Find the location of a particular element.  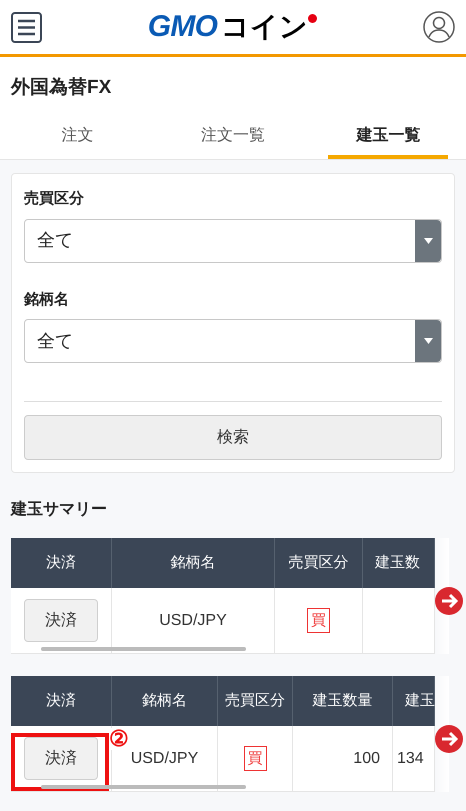

logo-dot-icon is located at coordinates (313, 18).